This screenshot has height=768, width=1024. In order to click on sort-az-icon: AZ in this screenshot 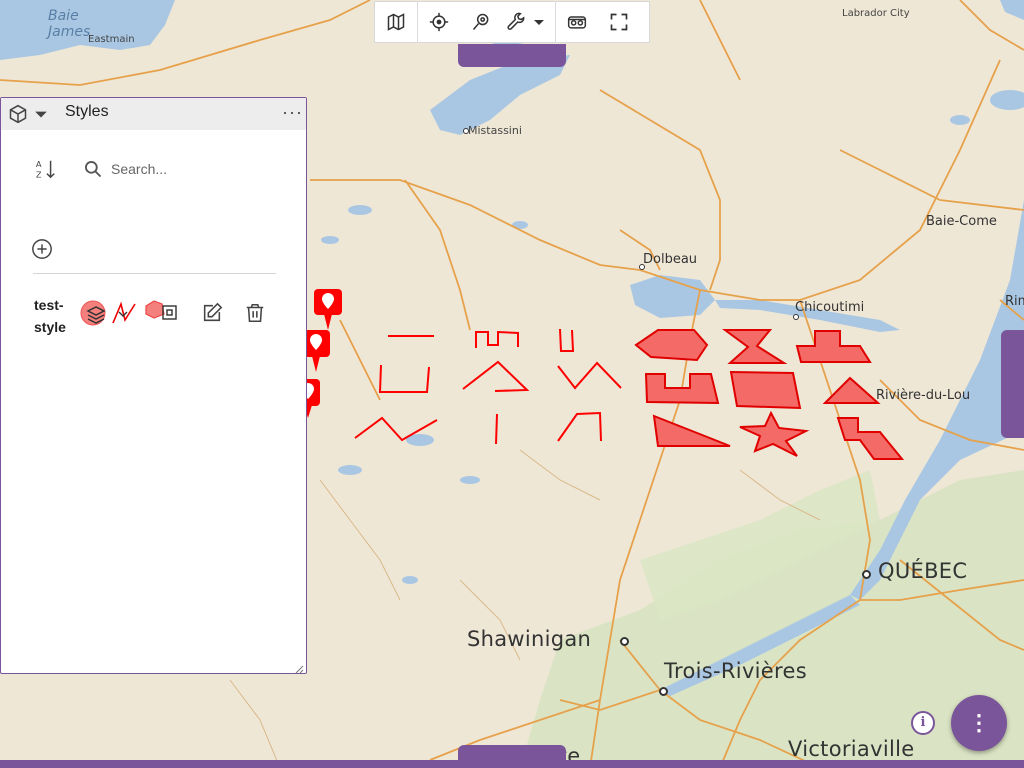, I will do `click(46, 171)`.